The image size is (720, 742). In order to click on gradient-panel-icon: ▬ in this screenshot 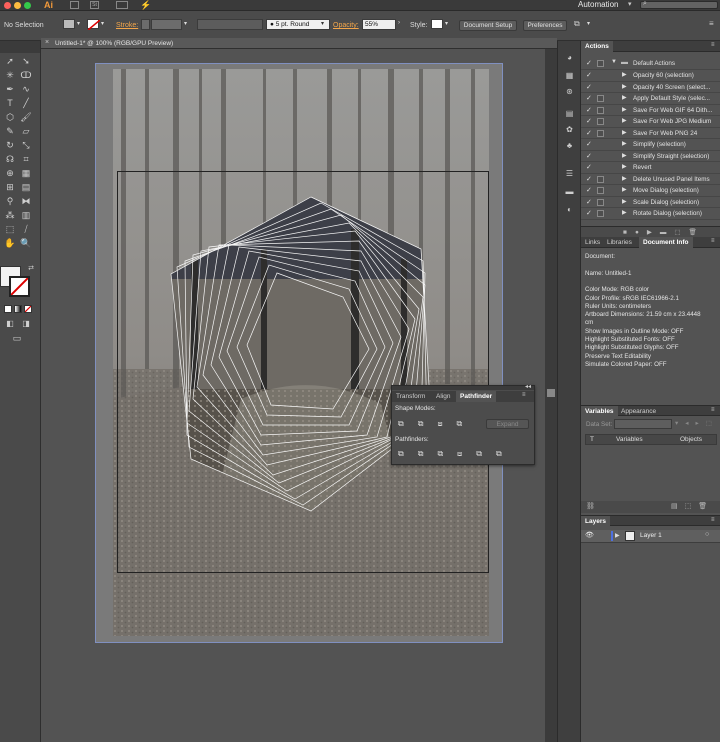, I will do `click(569, 192)`.